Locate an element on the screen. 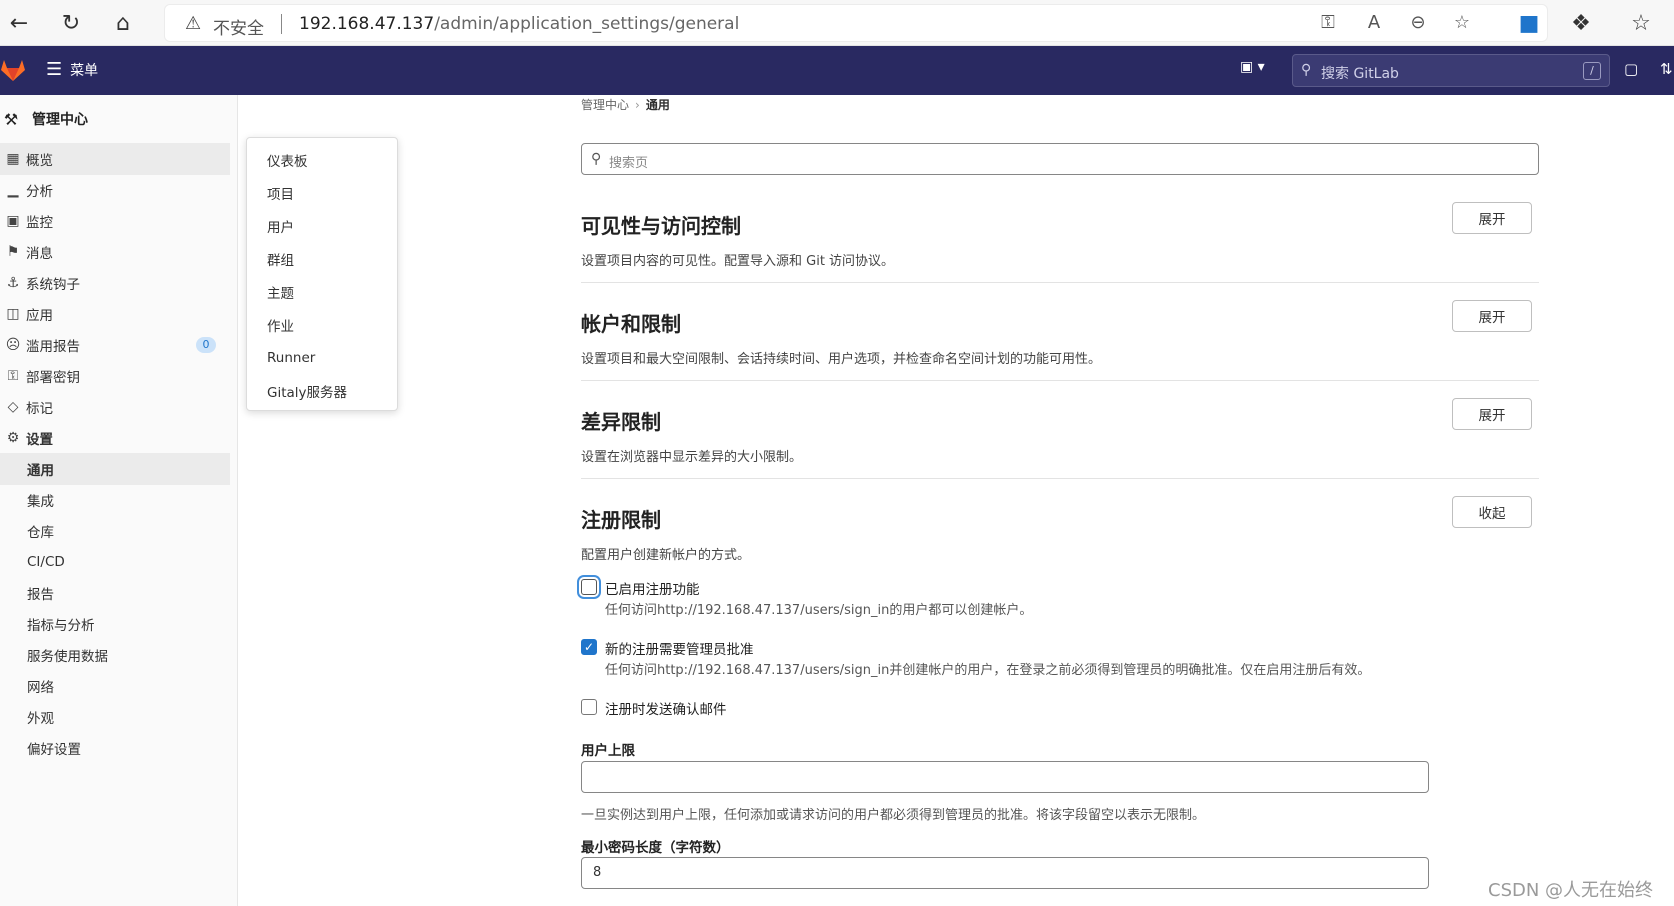 Image resolution: width=1674 pixels, height=906 pixels. sidebar-subitem-label: CI/CD is located at coordinates (46, 562).